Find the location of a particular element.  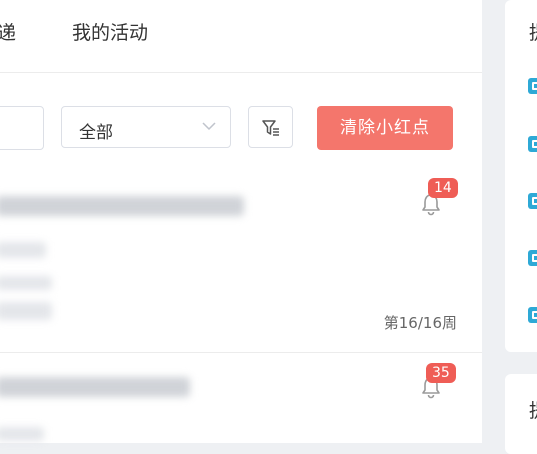

status-select: 全部 is located at coordinates (146, 127).